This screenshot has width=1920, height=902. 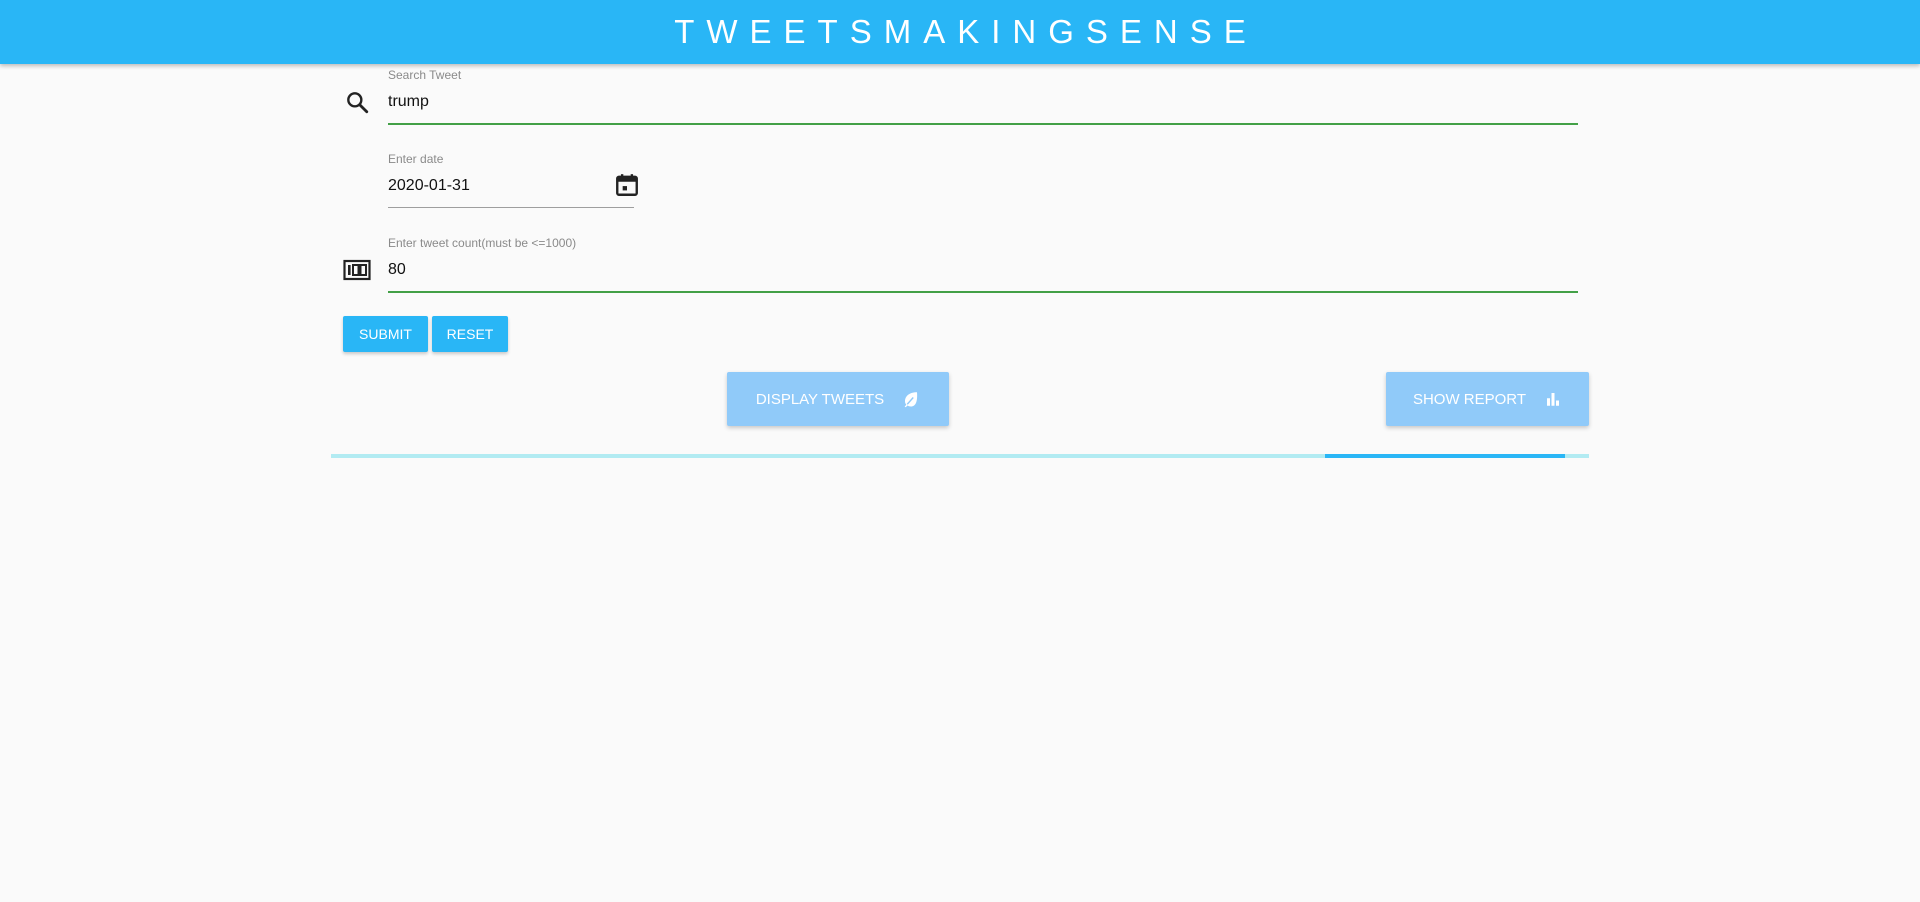 What do you see at coordinates (425, 75) in the screenshot?
I see `search-label: Search Tweet` at bounding box center [425, 75].